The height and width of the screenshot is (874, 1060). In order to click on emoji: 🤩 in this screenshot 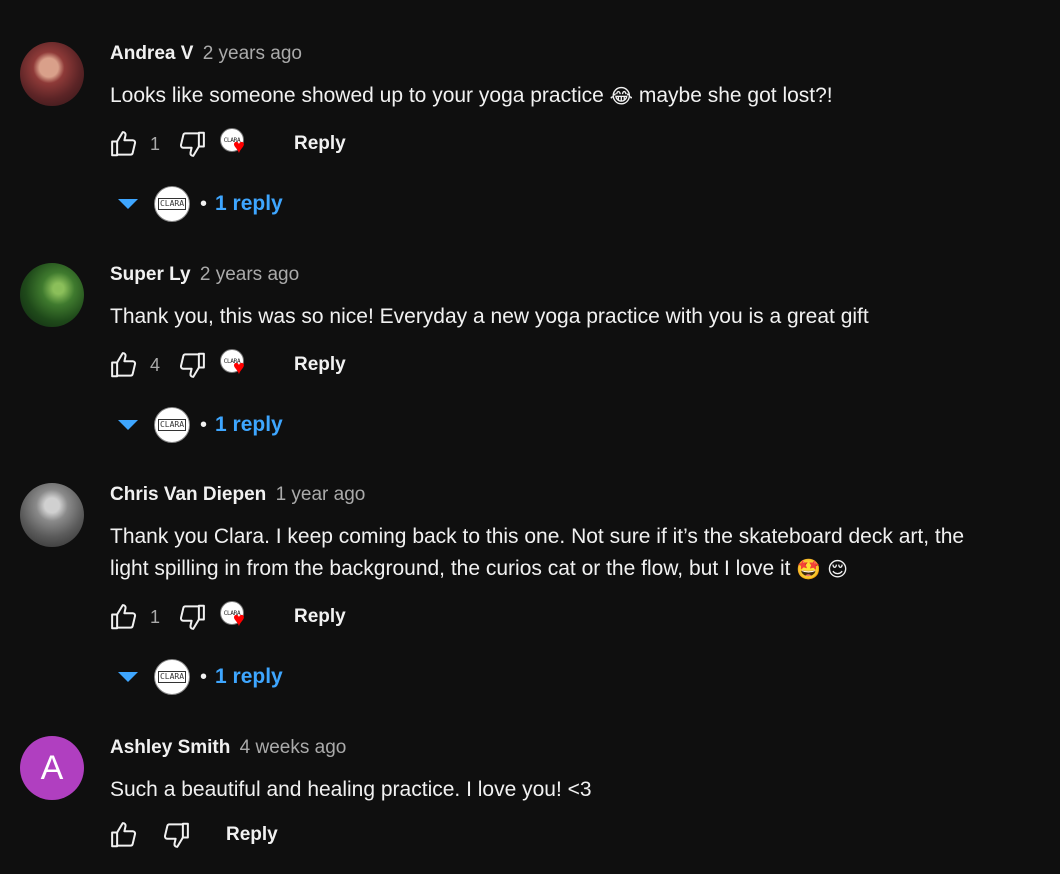, I will do `click(809, 570)`.